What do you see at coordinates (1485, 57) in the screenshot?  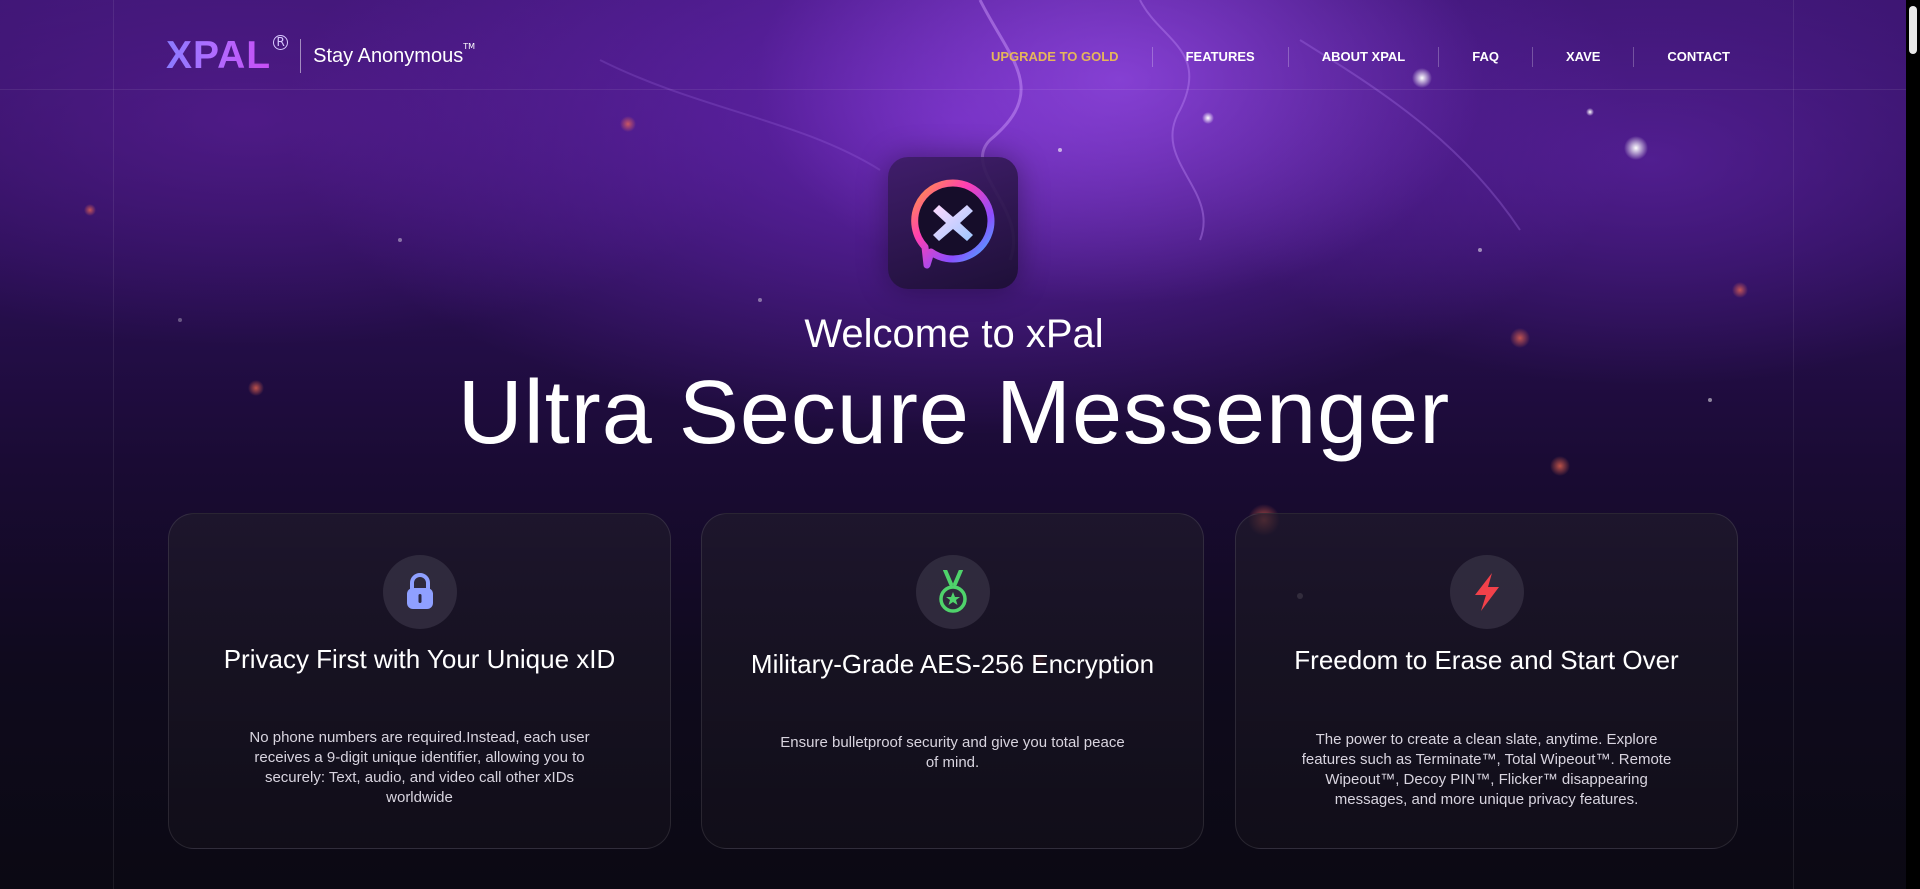 I see `nav-faq: FAQ` at bounding box center [1485, 57].